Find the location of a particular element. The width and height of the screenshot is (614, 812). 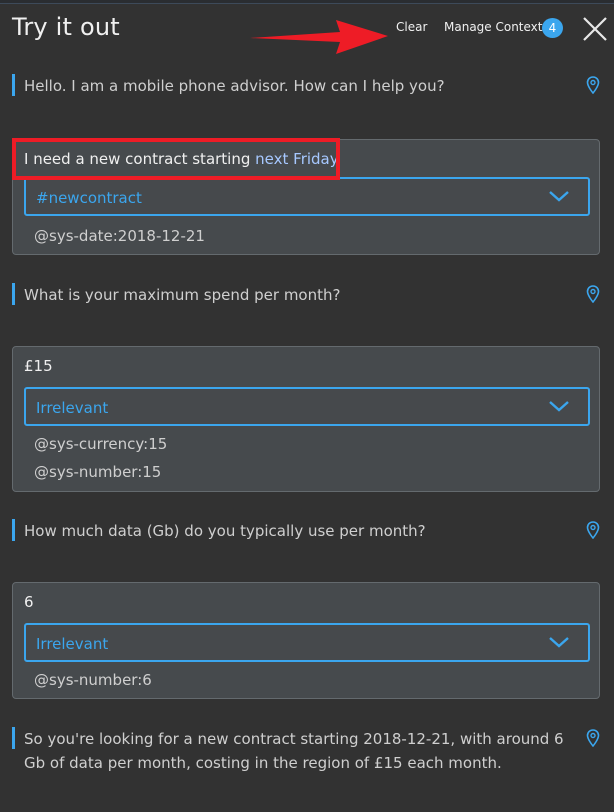

header: Try it out Clear Manage Context 4 is located at coordinates (307, 29).